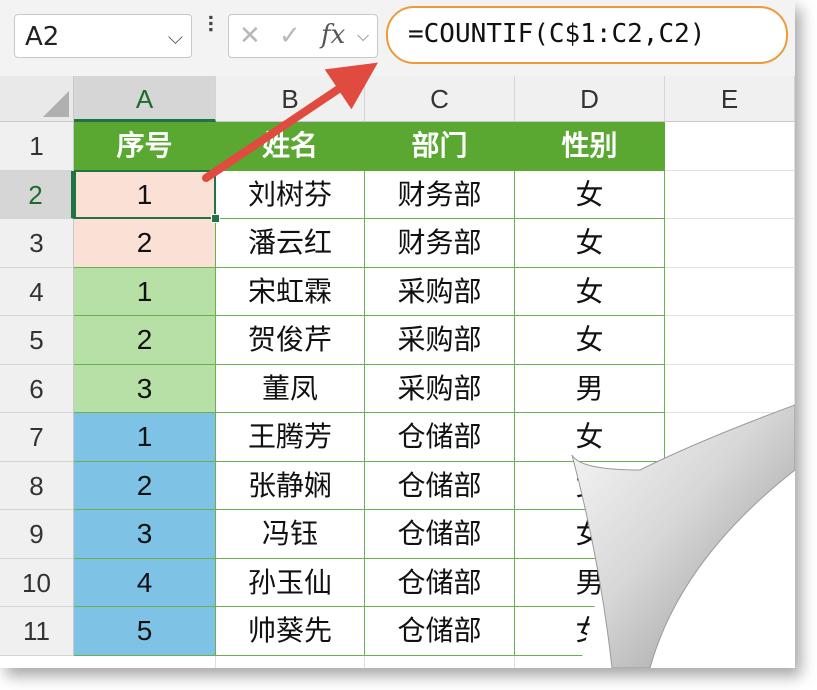 The width and height of the screenshot is (817, 690). What do you see at coordinates (145, 99) in the screenshot?
I see `column-header-a: A` at bounding box center [145, 99].